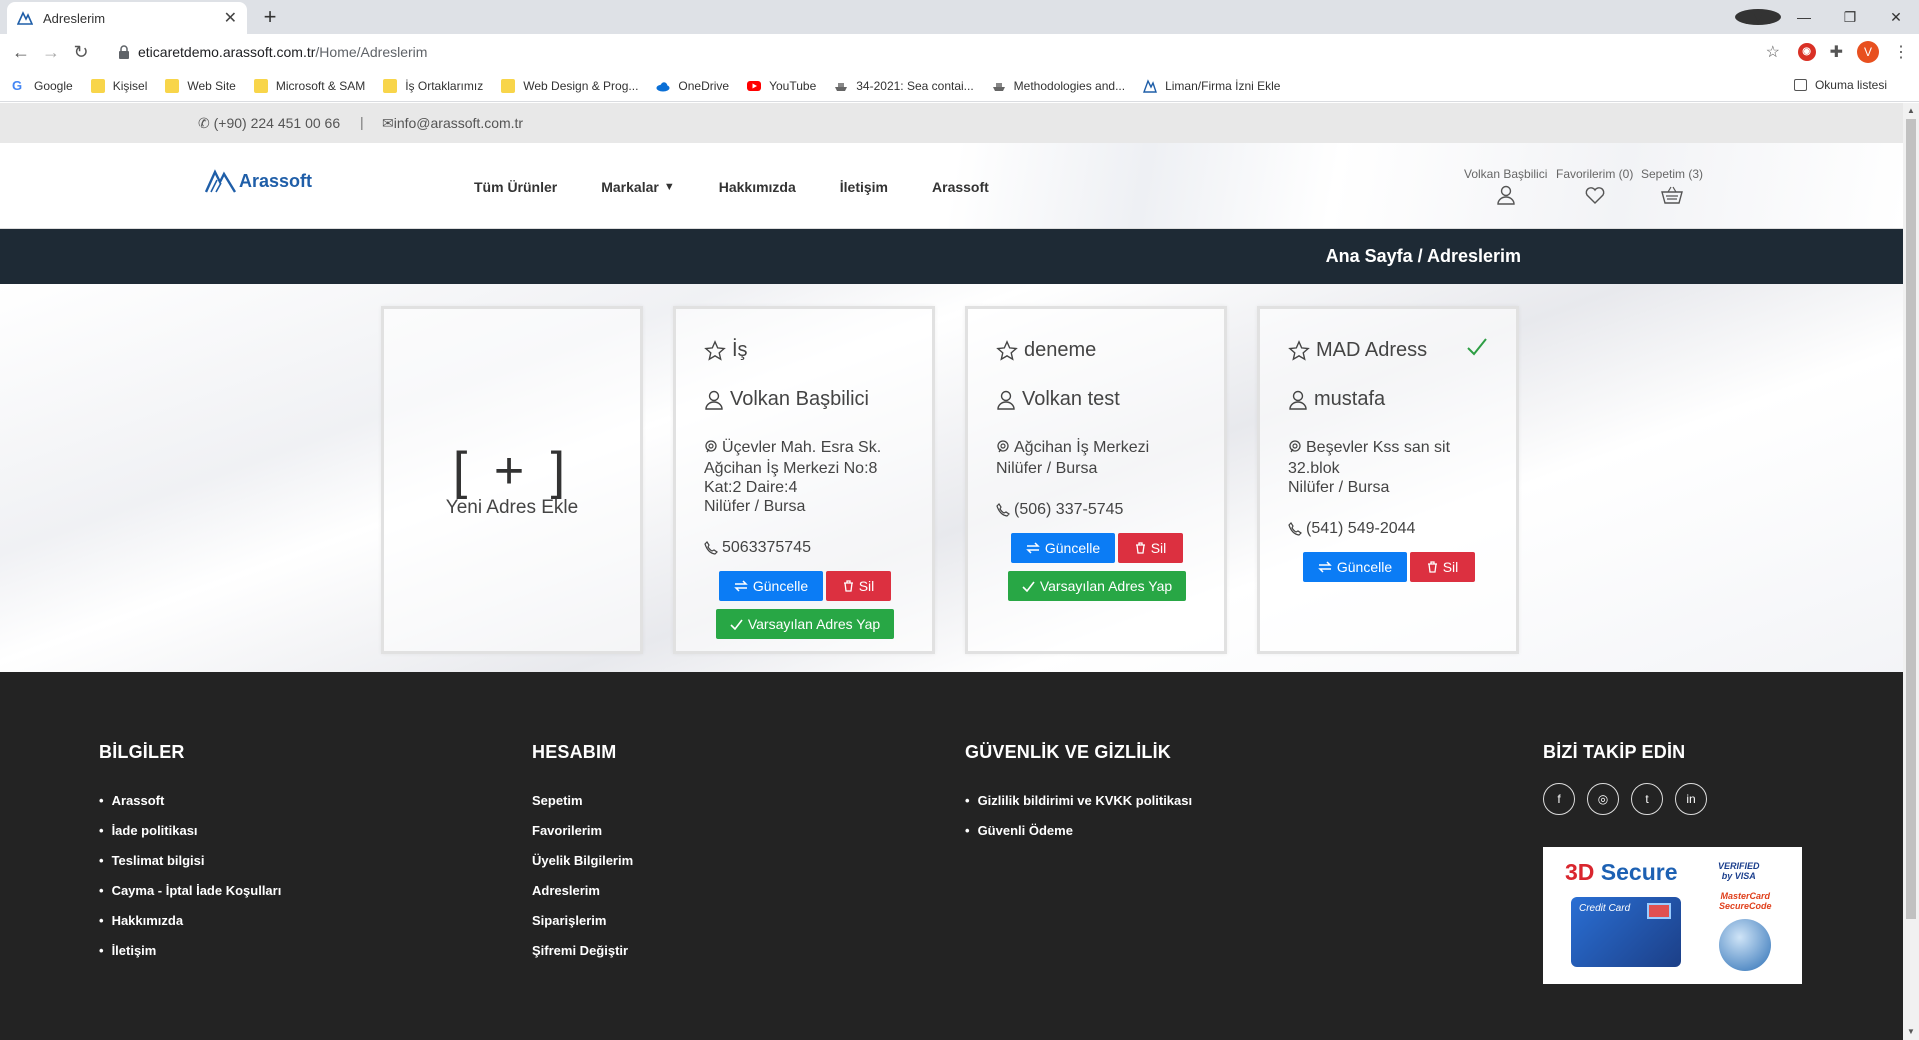 This screenshot has height=1040, width=1919. Describe the element at coordinates (630, 187) in the screenshot. I see `nav-markalar-label: Markalar` at that location.